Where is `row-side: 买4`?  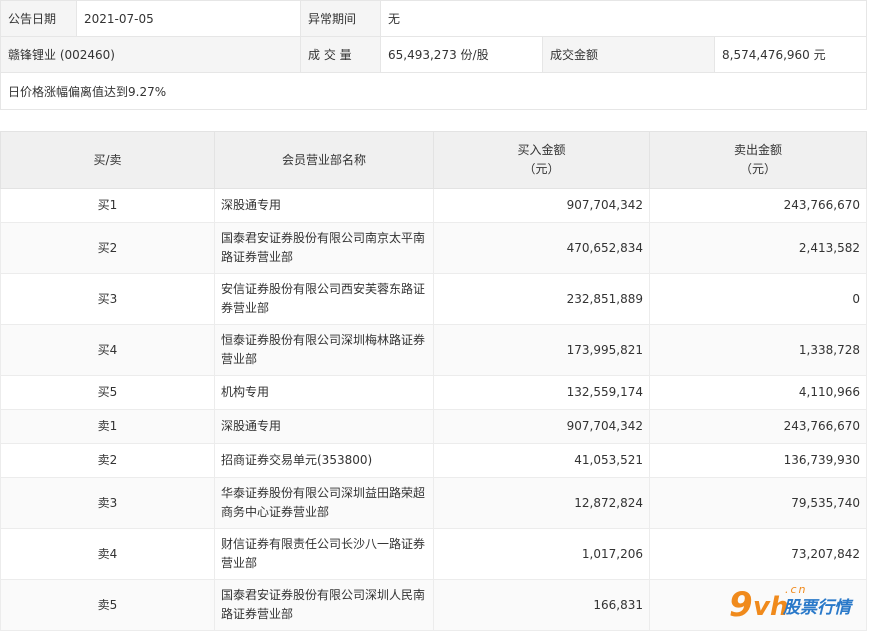 row-side: 买4 is located at coordinates (107, 350).